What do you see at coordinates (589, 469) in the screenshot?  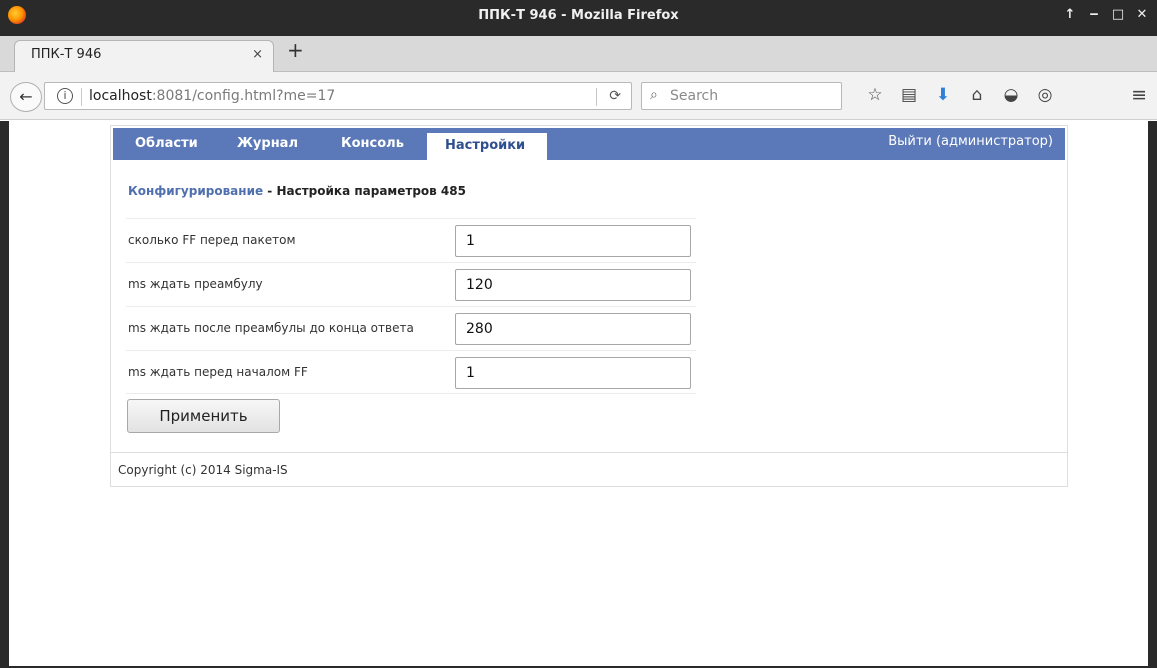 I see `page-footer: Copyright (c) 2014 Sigma-IS` at bounding box center [589, 469].